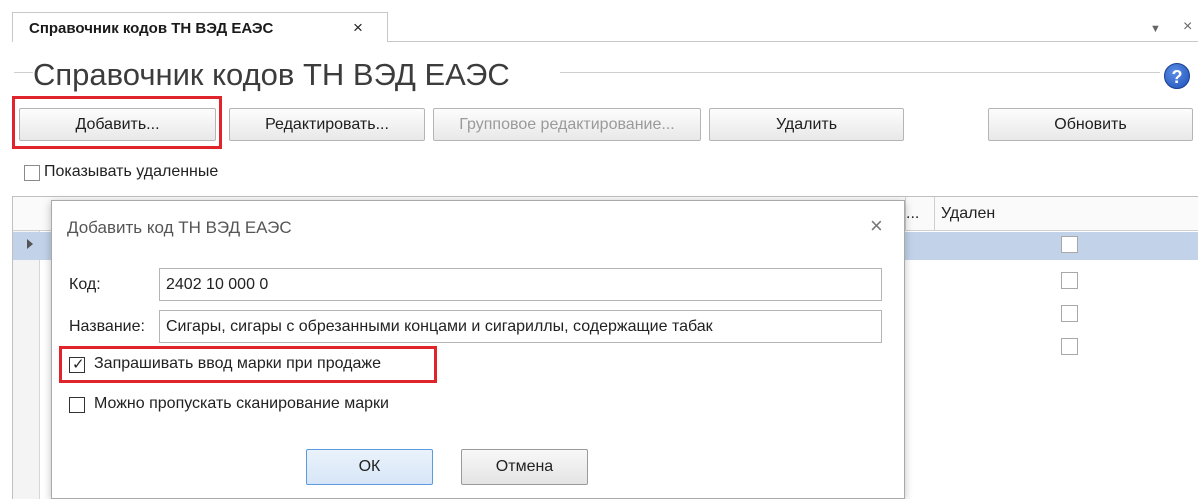  Describe the element at coordinates (30, 244) in the screenshot. I see `current-row-arrow-icon` at that location.